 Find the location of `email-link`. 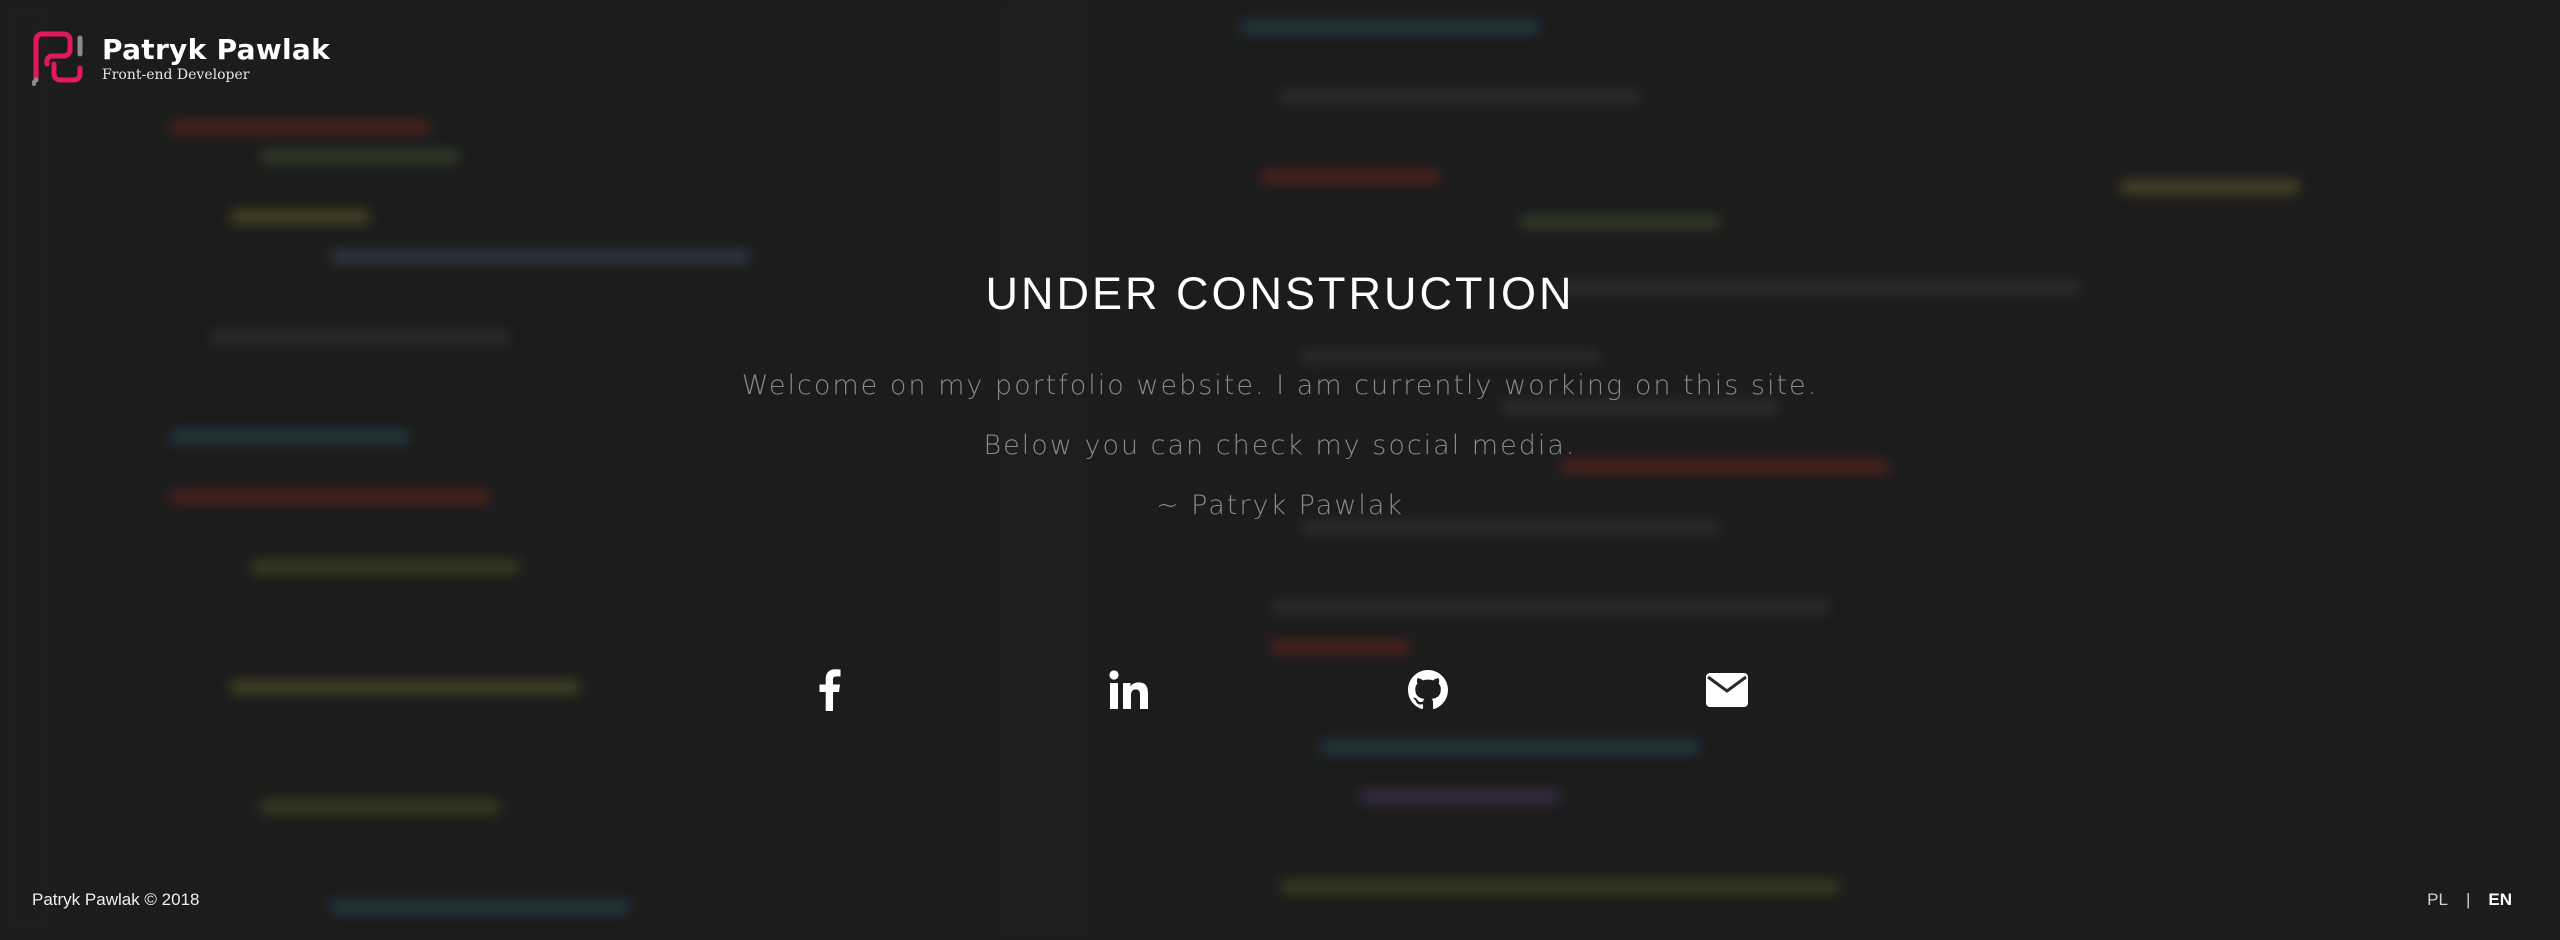

email-link is located at coordinates (1727, 690).